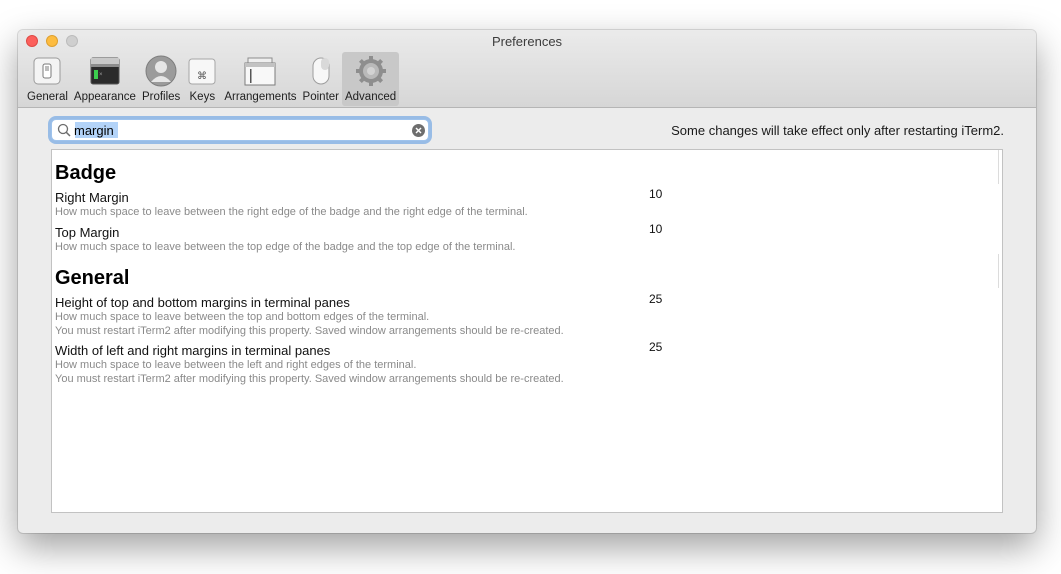  I want to click on keys-command-icon: ⌘, so click(202, 71).